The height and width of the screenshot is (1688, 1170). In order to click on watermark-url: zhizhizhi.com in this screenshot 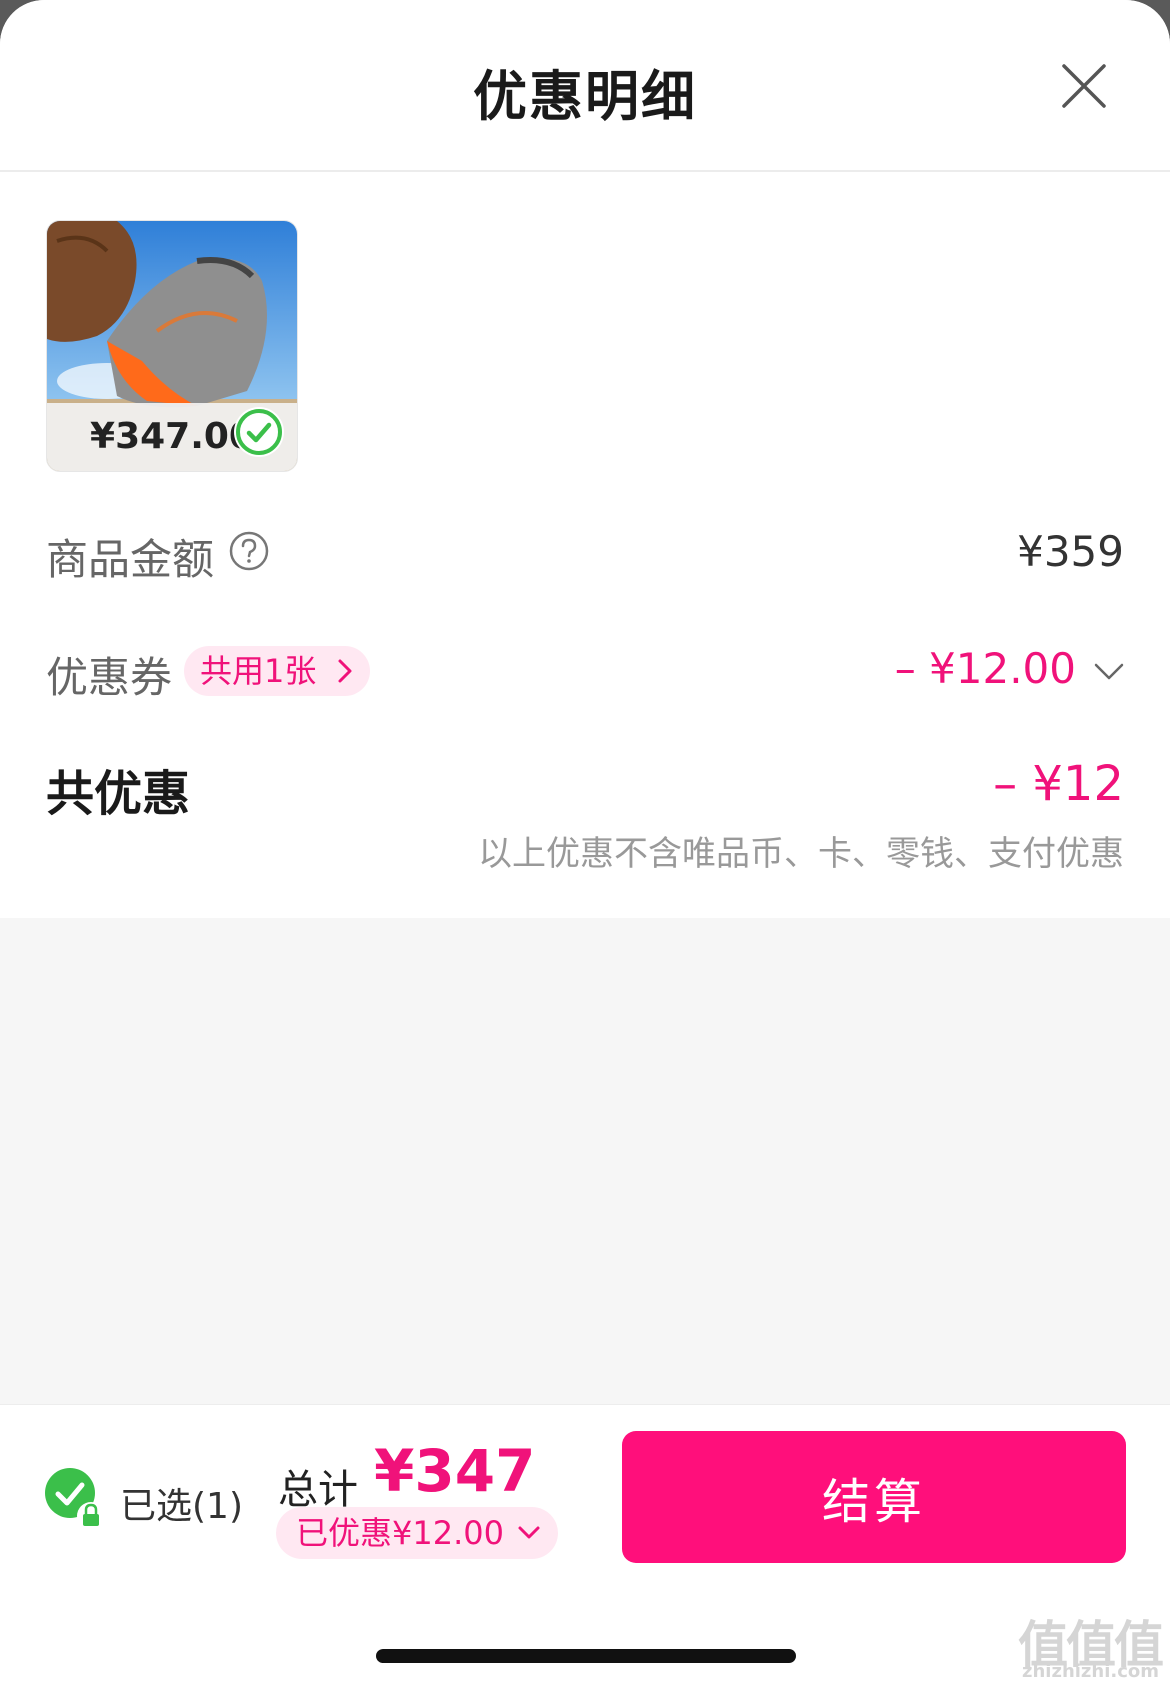, I will do `click(1091, 1671)`.